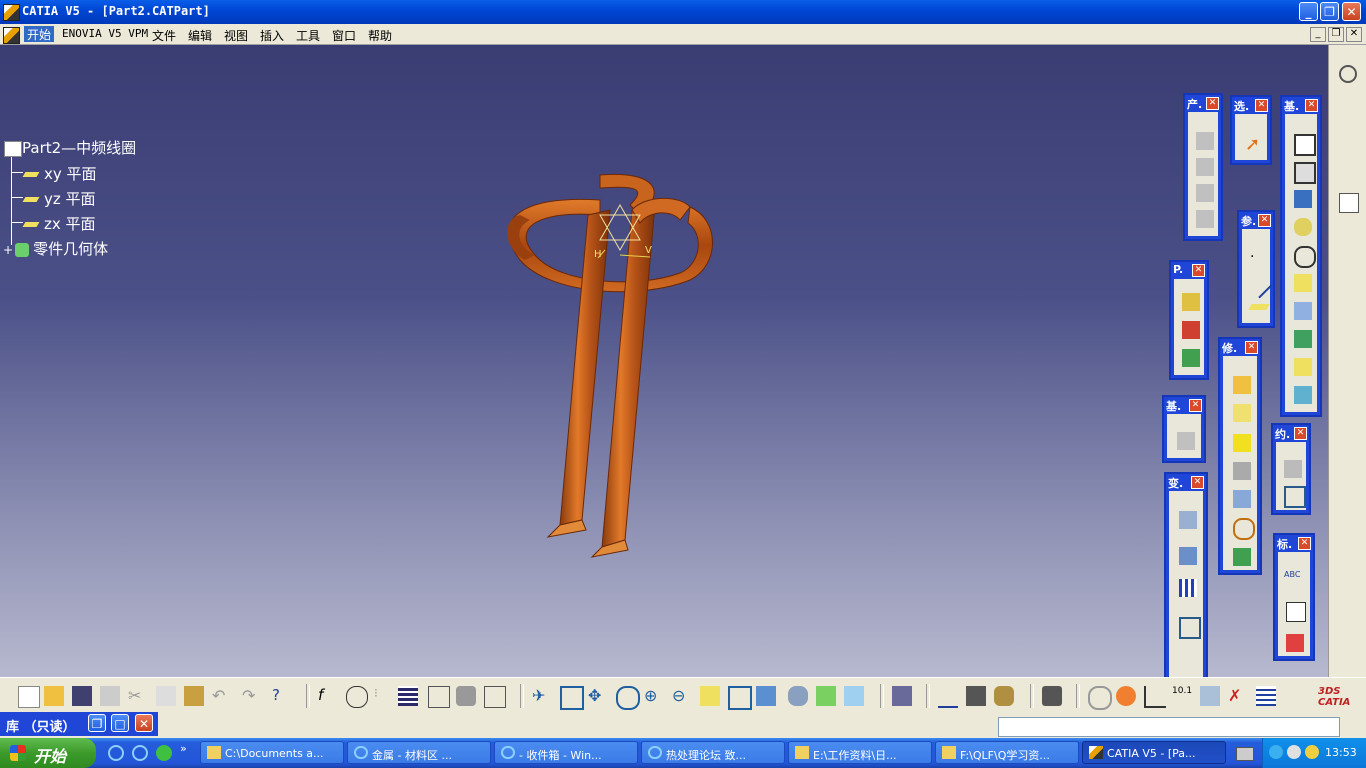 This screenshot has height=768, width=1366. I want to click on library-close-button: ✕, so click(144, 723).